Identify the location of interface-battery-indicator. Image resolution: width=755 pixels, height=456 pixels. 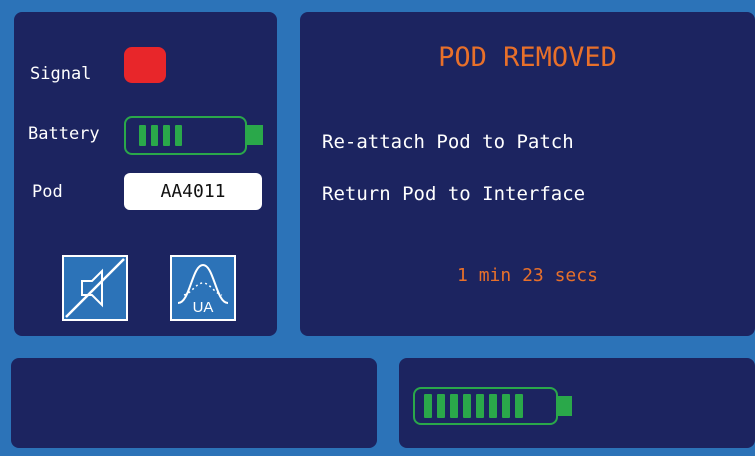
(492, 406).